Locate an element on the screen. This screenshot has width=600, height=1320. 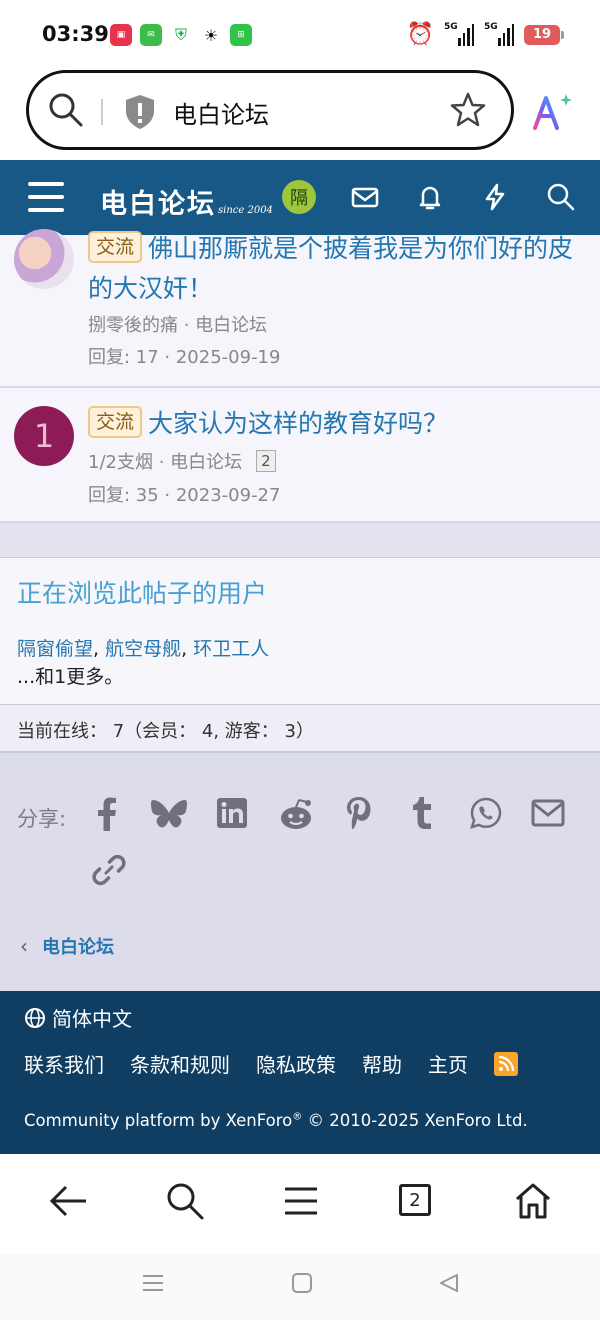
star-bookmark-icon is located at coordinates (468, 110).